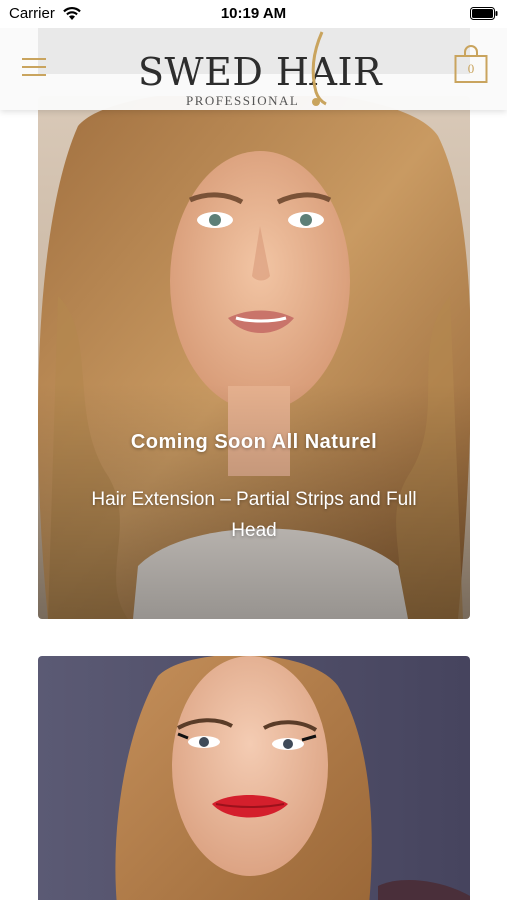 The image size is (507, 900). What do you see at coordinates (484, 13) in the screenshot?
I see `battery-icon` at bounding box center [484, 13].